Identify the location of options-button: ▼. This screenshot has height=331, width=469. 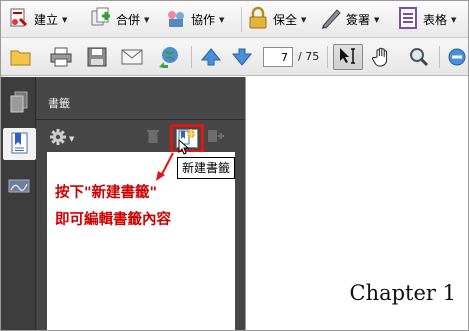
(61, 138).